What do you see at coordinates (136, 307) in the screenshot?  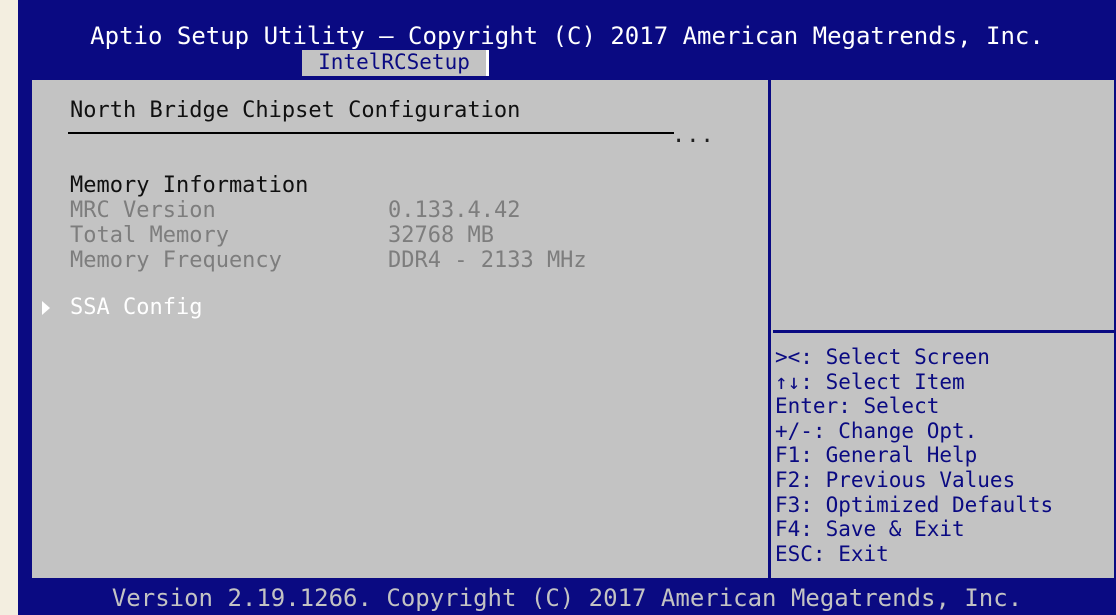 I see `ssa-config-item: SSA Config` at bounding box center [136, 307].